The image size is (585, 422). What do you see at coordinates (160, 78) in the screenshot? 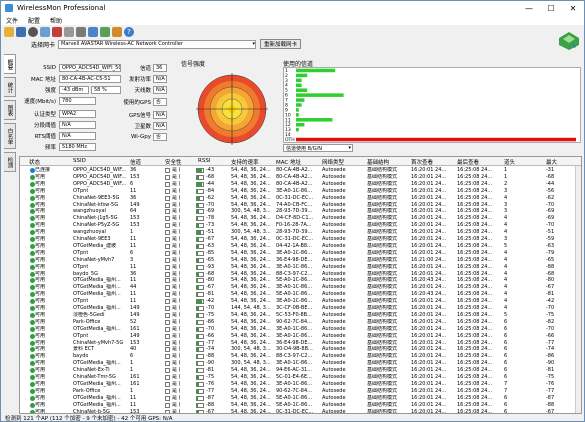
I see `txpower-value: N/A` at bounding box center [160, 78].